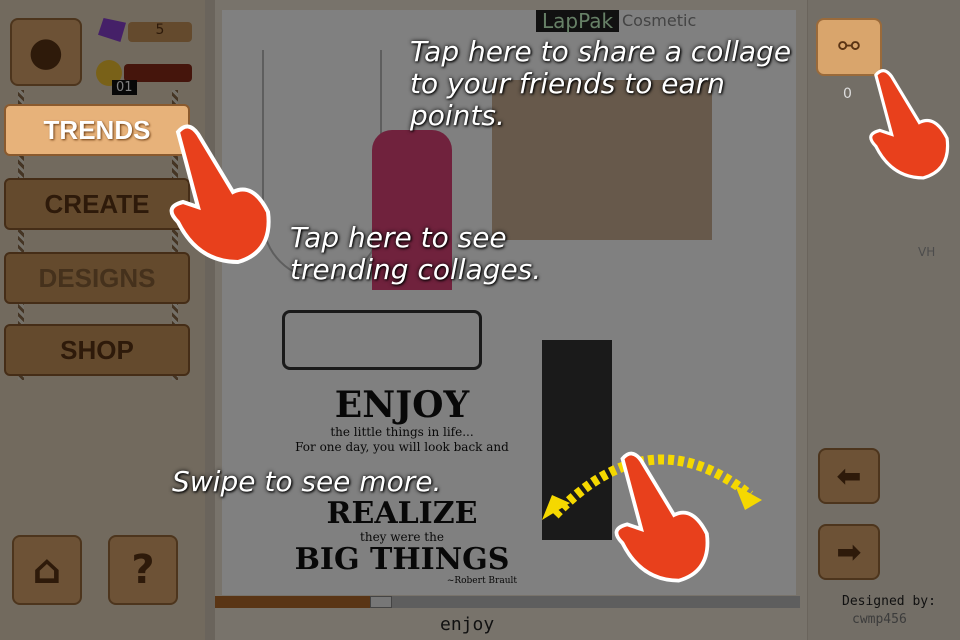 This screenshot has width=960, height=640. What do you see at coordinates (160, 32) in the screenshot?
I see `gem-counter: 5` at bounding box center [160, 32].